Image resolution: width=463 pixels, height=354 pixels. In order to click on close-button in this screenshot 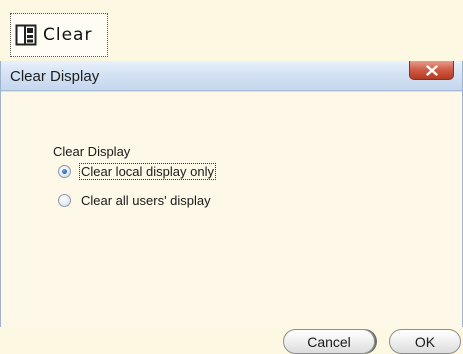, I will do `click(431, 70)`.